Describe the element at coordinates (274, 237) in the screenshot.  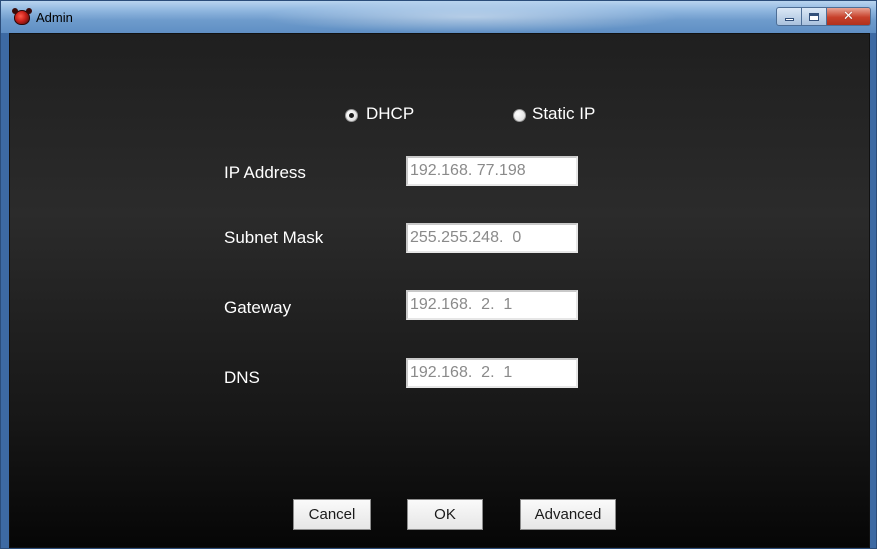
I see `subnet-mask-label: Subnet Mask` at that location.